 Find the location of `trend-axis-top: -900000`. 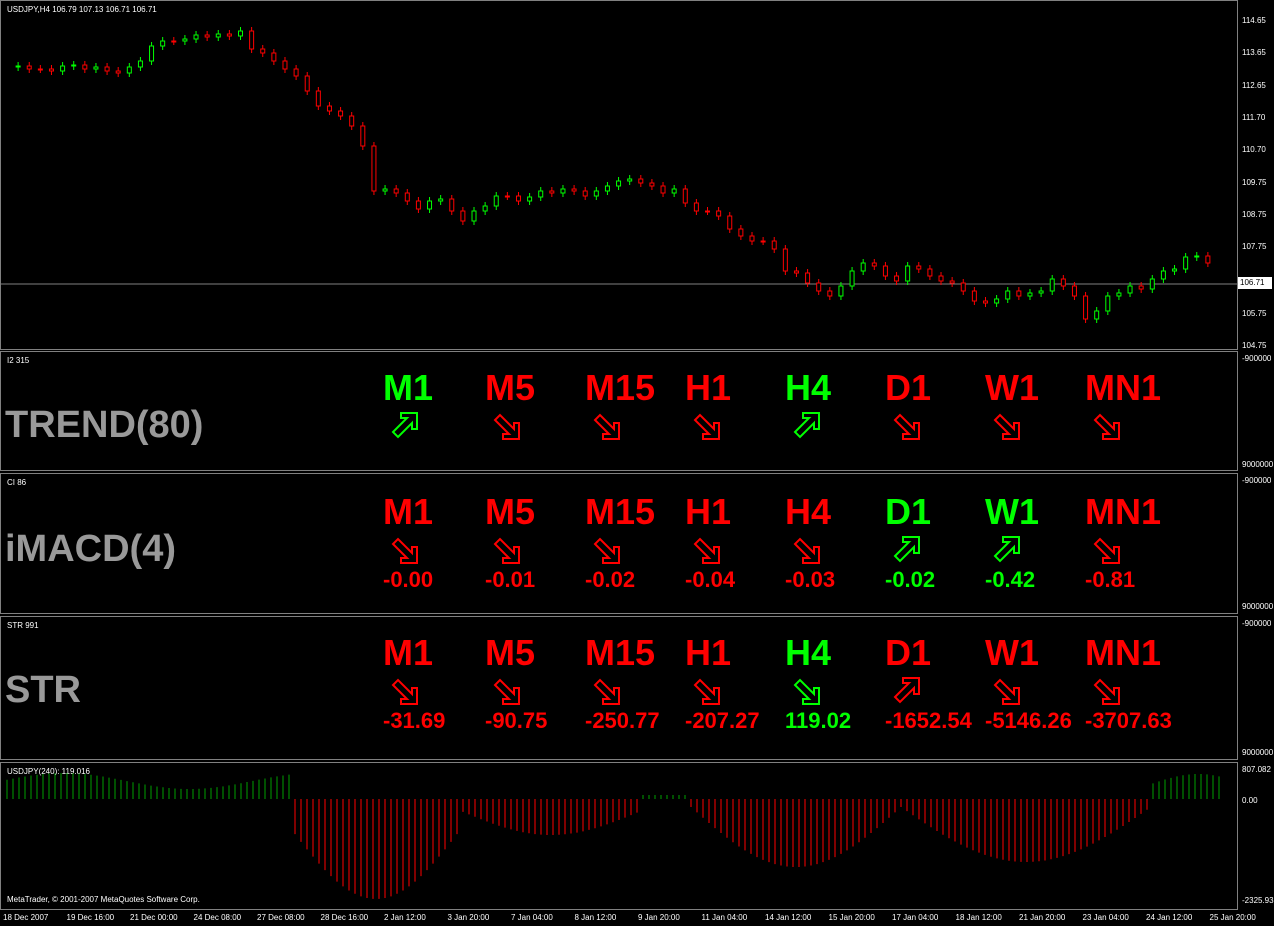

trend-axis-top: -900000 is located at coordinates (1257, 358).